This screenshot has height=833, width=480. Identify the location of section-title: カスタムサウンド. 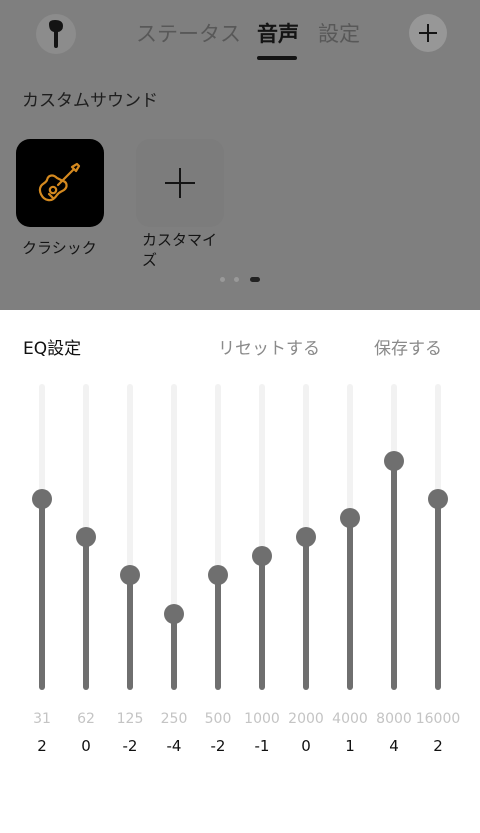
(90, 101).